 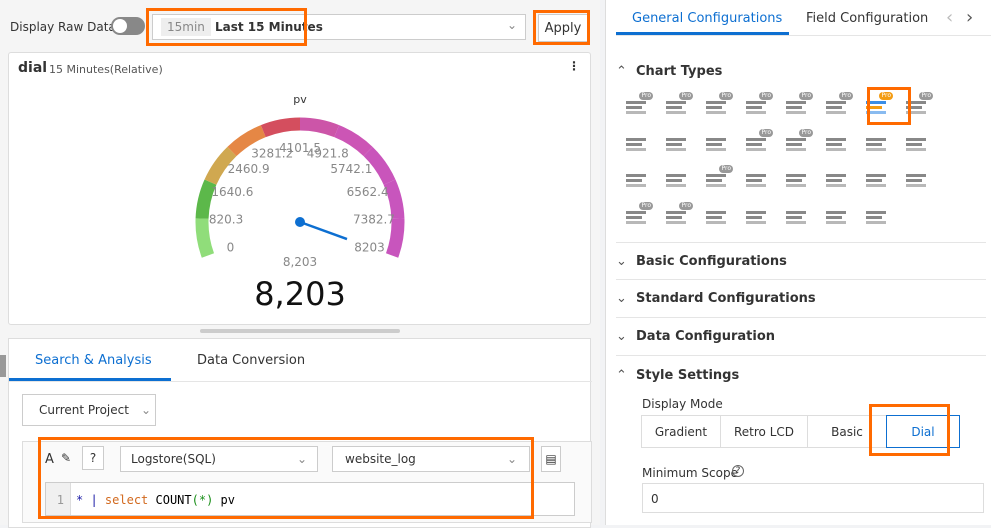 I want to click on gauge-tick-label: 7382.7, so click(x=374, y=219).